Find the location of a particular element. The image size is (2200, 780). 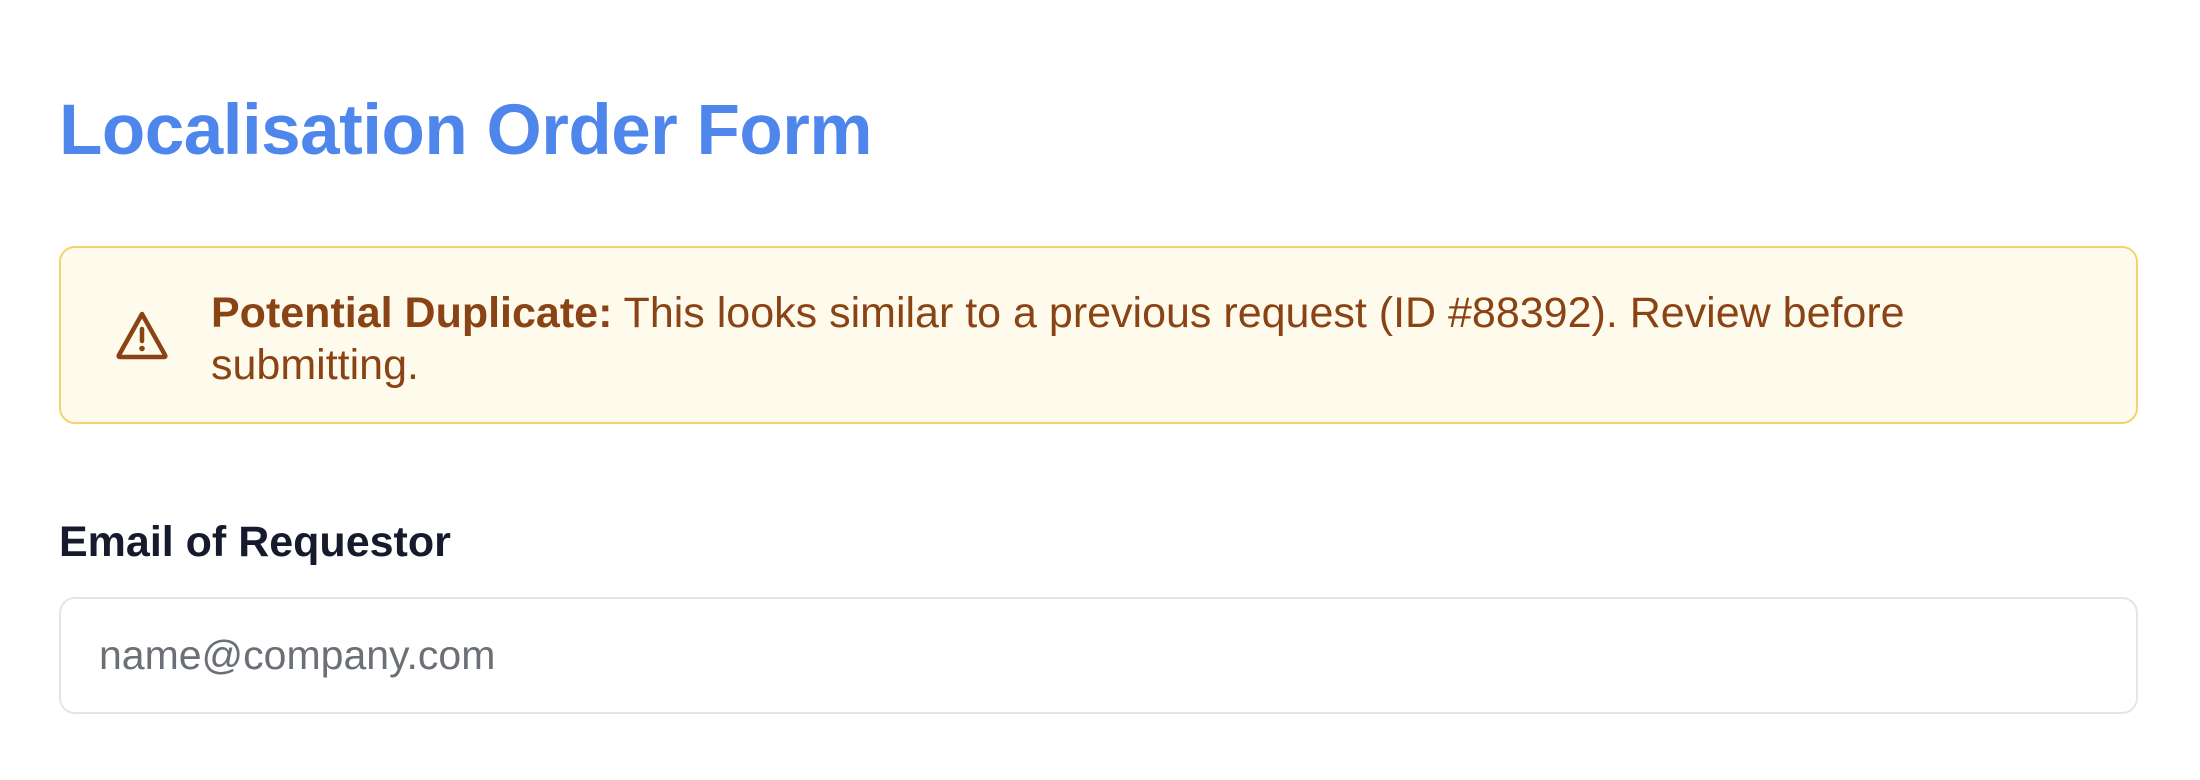

warning-triangle-icon is located at coordinates (142, 335).